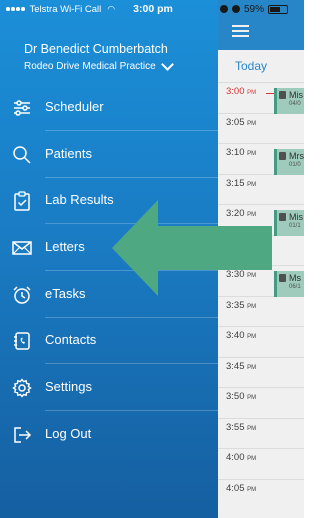  I want to click on appointment-patient: Mrs, so click(296, 156).